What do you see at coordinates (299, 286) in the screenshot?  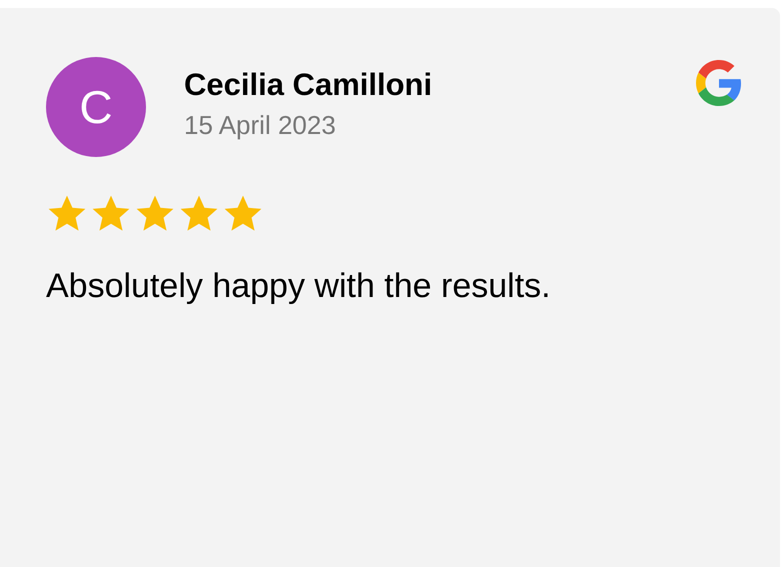 I see `review-text: Absolutely happy with the results.` at bounding box center [299, 286].